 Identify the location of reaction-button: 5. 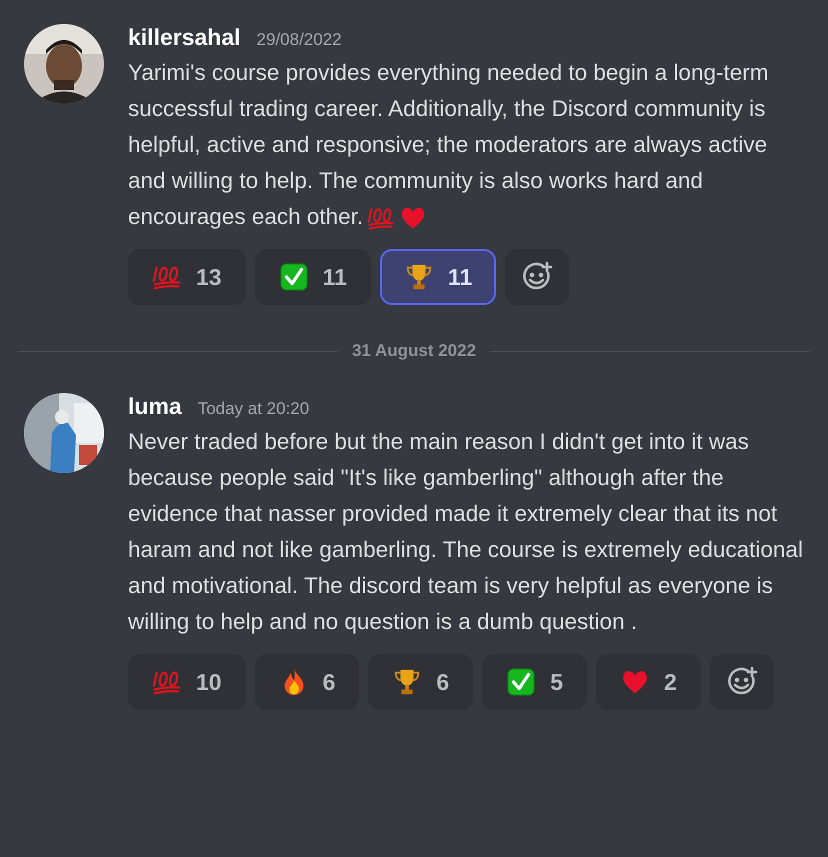
(534, 682).